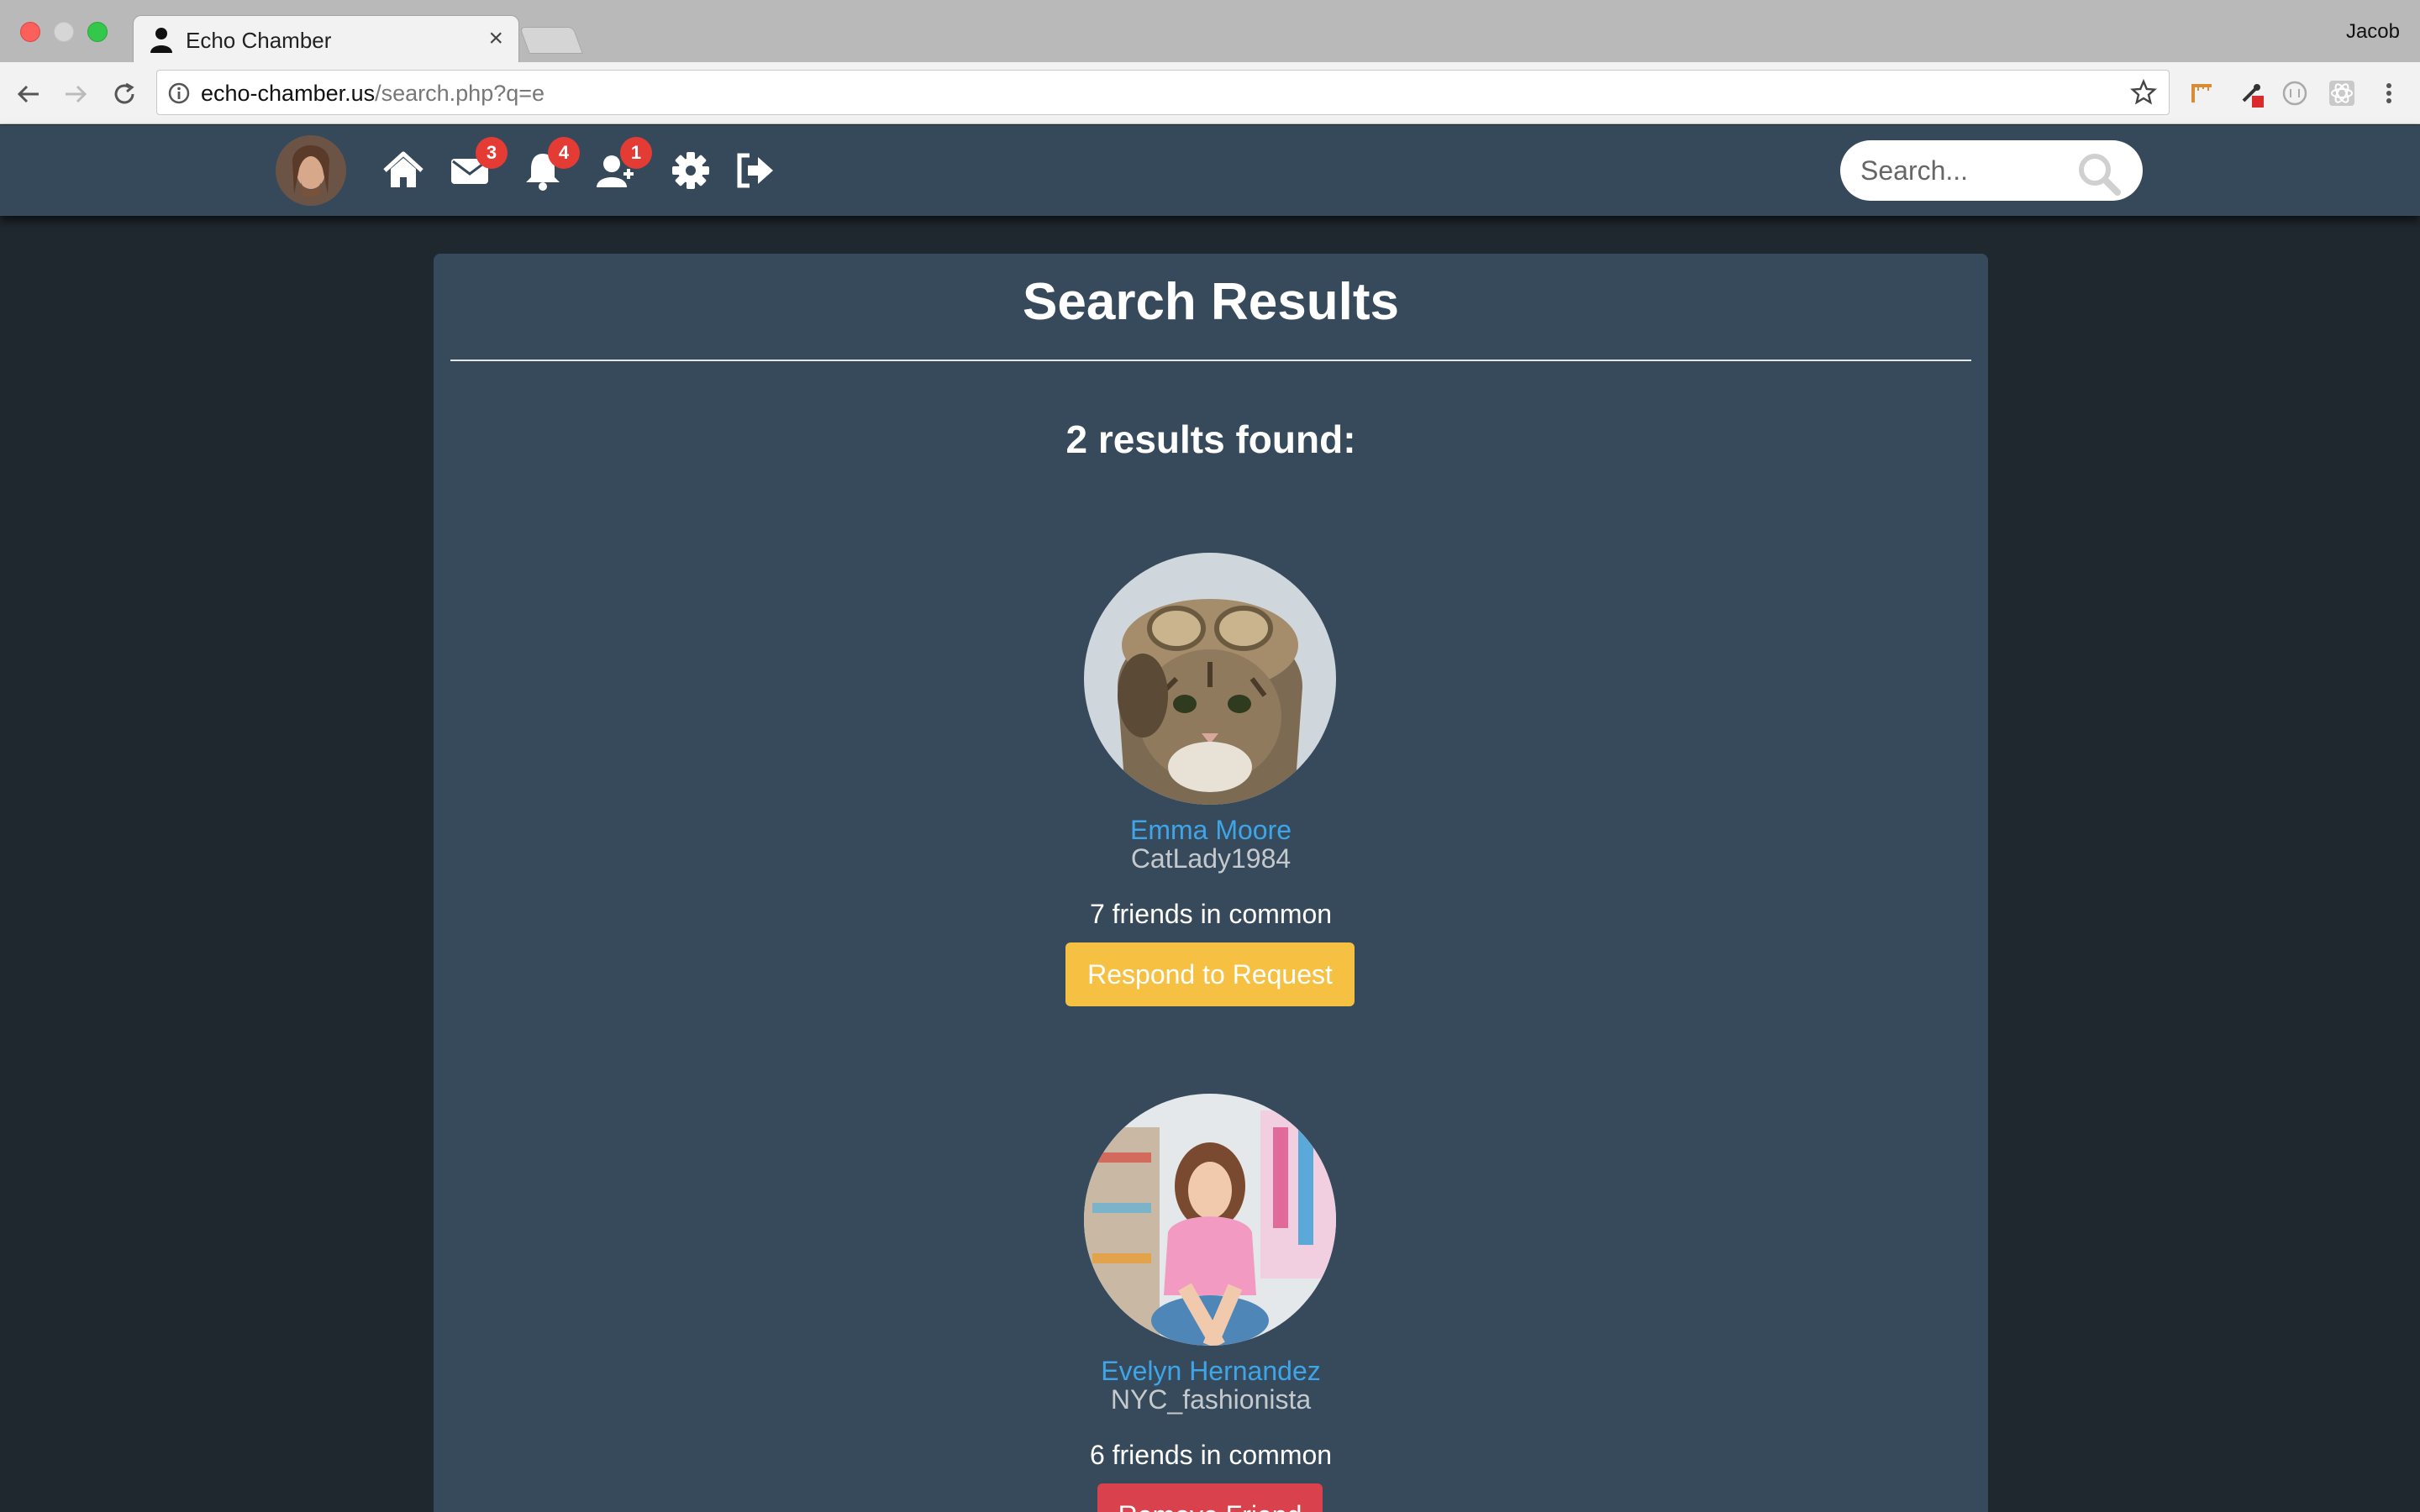 This screenshot has height=1512, width=2420. I want to click on extension-react-icon, so click(2342, 93).